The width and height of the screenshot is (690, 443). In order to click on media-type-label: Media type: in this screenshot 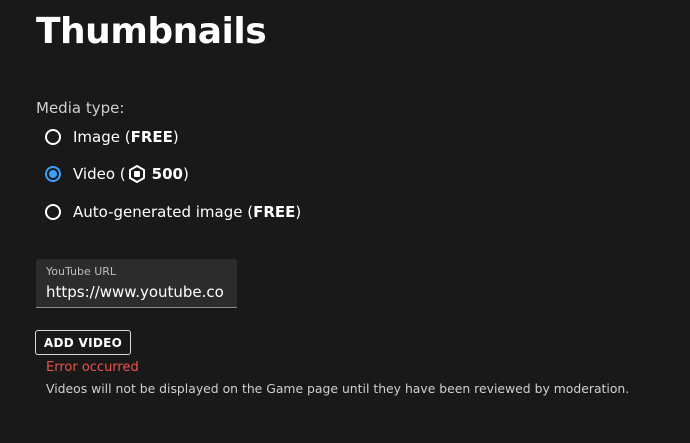, I will do `click(80, 108)`.